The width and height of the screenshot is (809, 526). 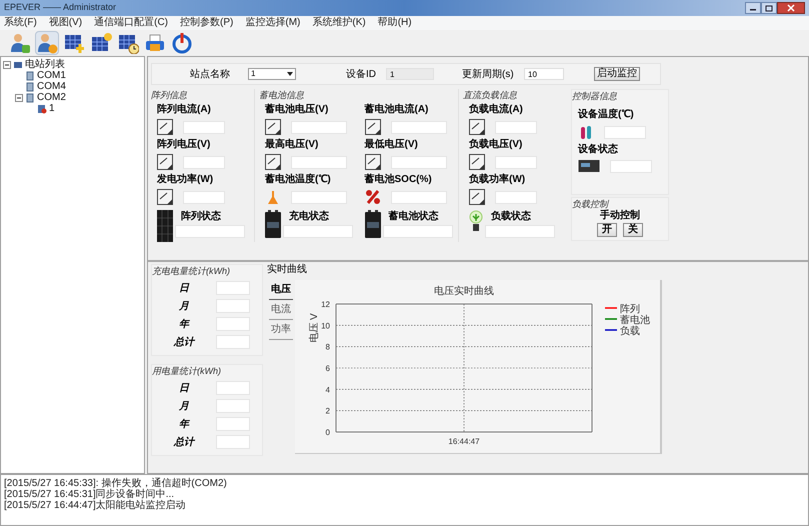 I want to click on menu-item: 监控选择(M), so click(x=272, y=23).